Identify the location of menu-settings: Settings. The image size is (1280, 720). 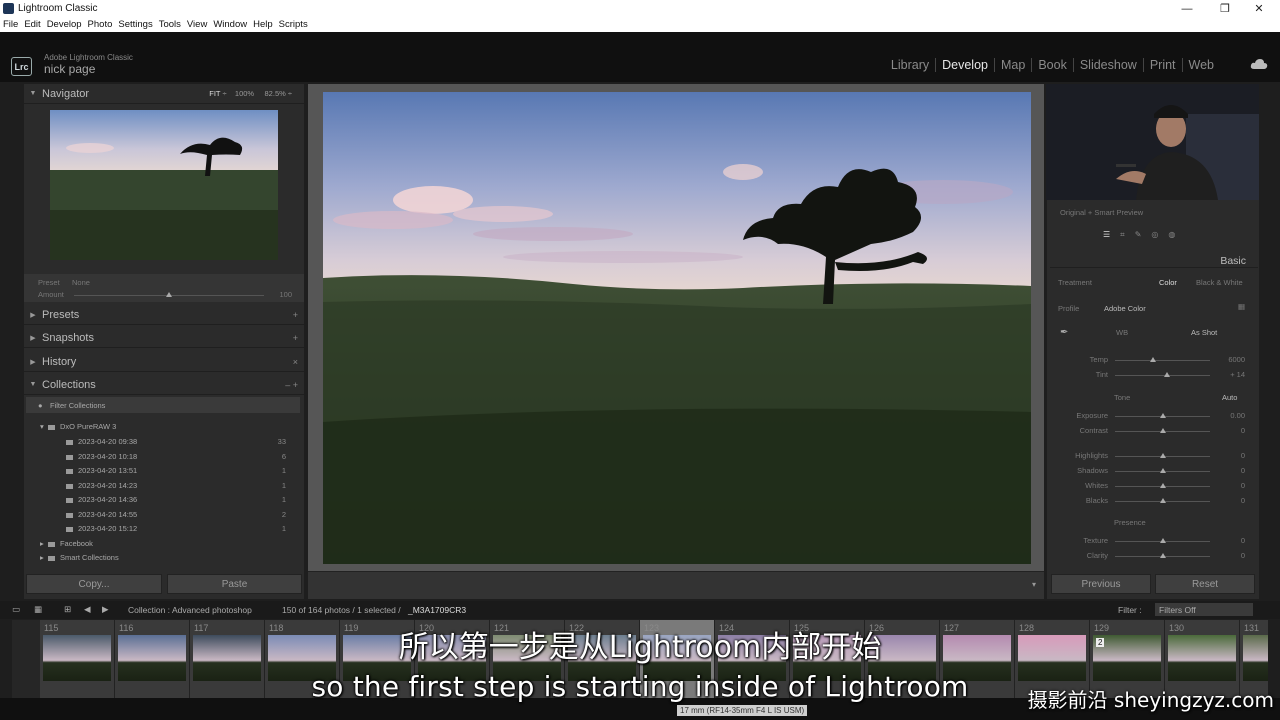
(135, 24).